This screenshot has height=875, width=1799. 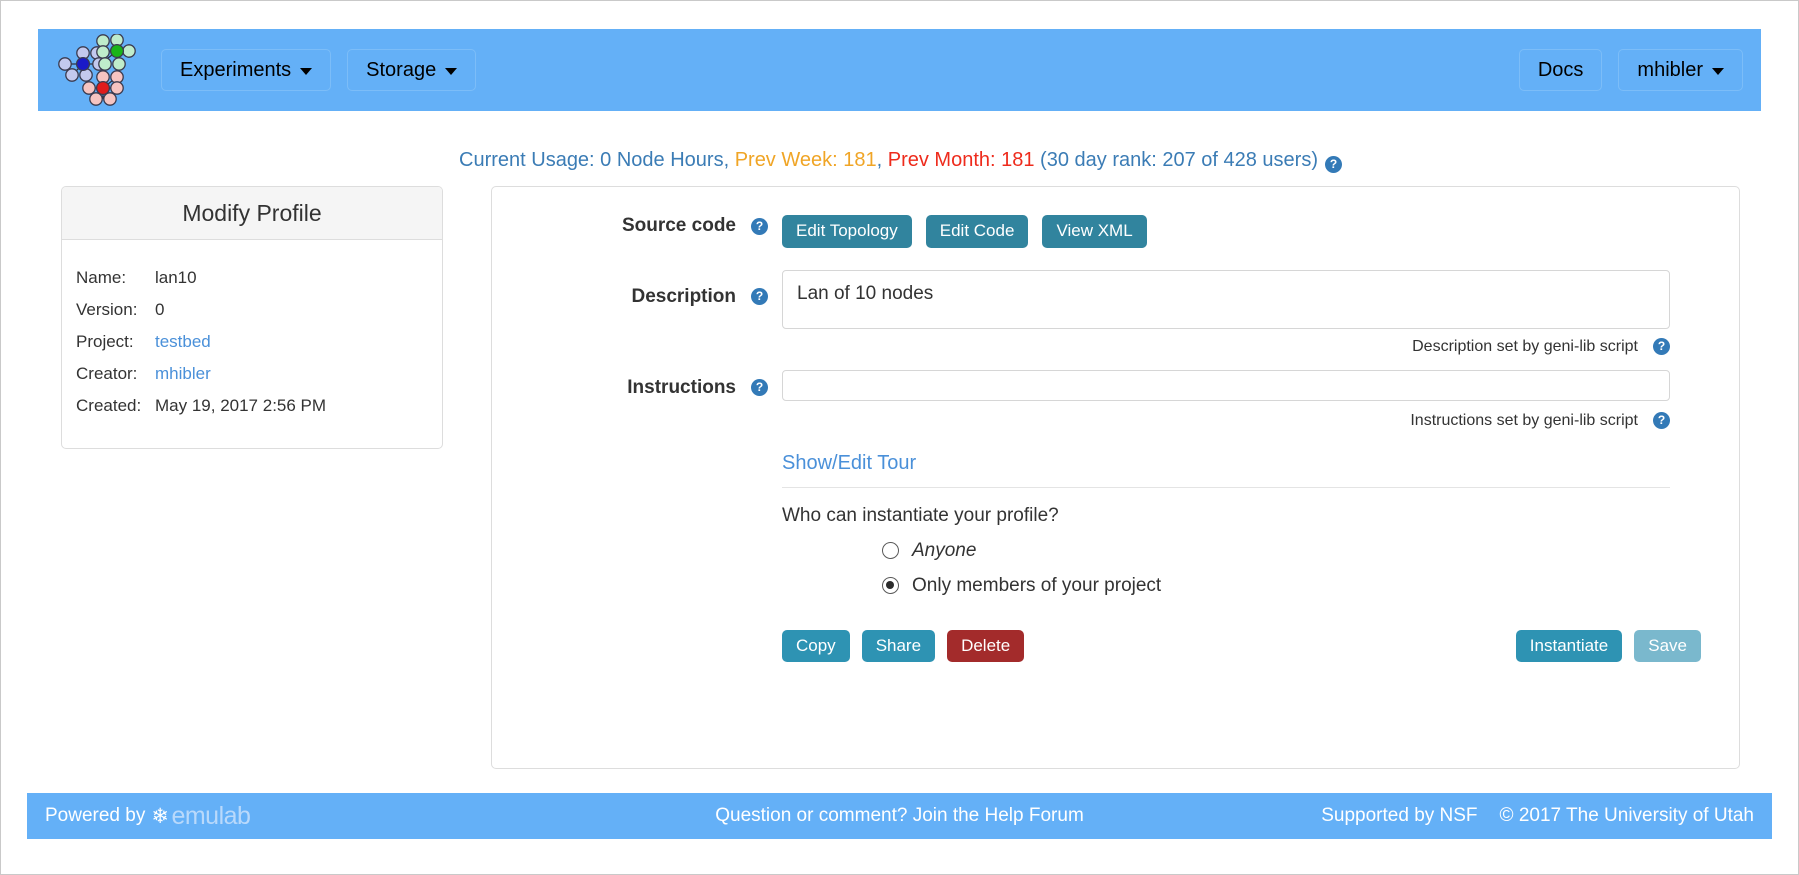 I want to click on nav-user-dropdown: mhibler, so click(x=1680, y=70).